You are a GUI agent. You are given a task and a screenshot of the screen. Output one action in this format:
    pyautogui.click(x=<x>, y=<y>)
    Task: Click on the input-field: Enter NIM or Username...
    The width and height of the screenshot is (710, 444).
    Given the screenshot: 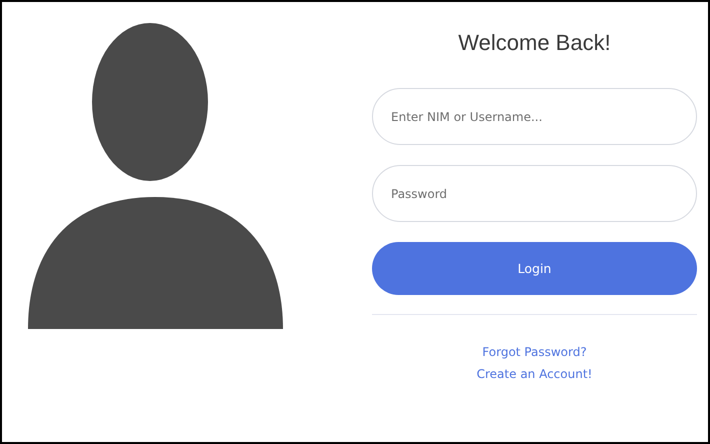 What is the action you would take?
    pyautogui.click(x=534, y=116)
    